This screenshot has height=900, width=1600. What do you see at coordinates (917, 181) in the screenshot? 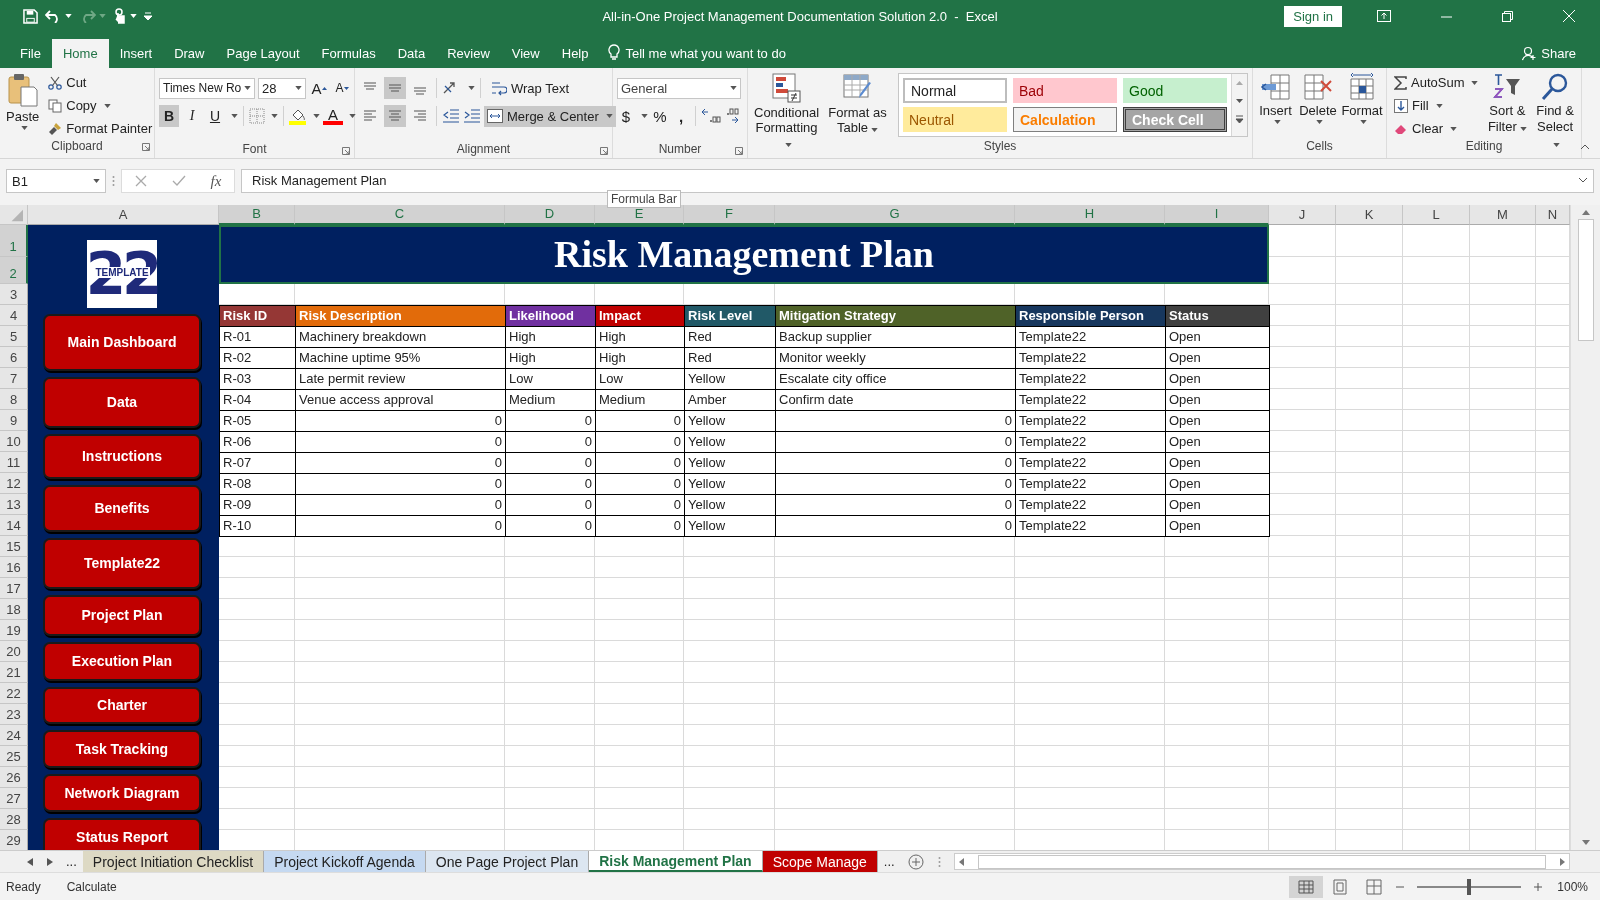
I see `formula-input: Risk Management Plan` at bounding box center [917, 181].